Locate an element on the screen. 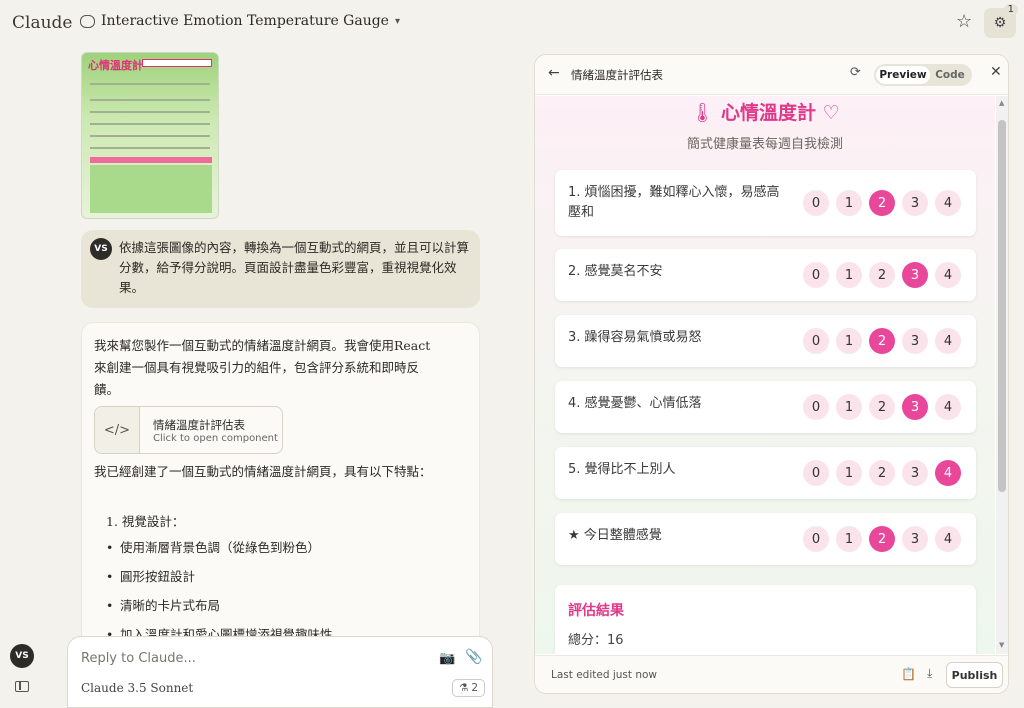 This screenshot has width=1024, height=708. code-tab: Code is located at coordinates (950, 75).